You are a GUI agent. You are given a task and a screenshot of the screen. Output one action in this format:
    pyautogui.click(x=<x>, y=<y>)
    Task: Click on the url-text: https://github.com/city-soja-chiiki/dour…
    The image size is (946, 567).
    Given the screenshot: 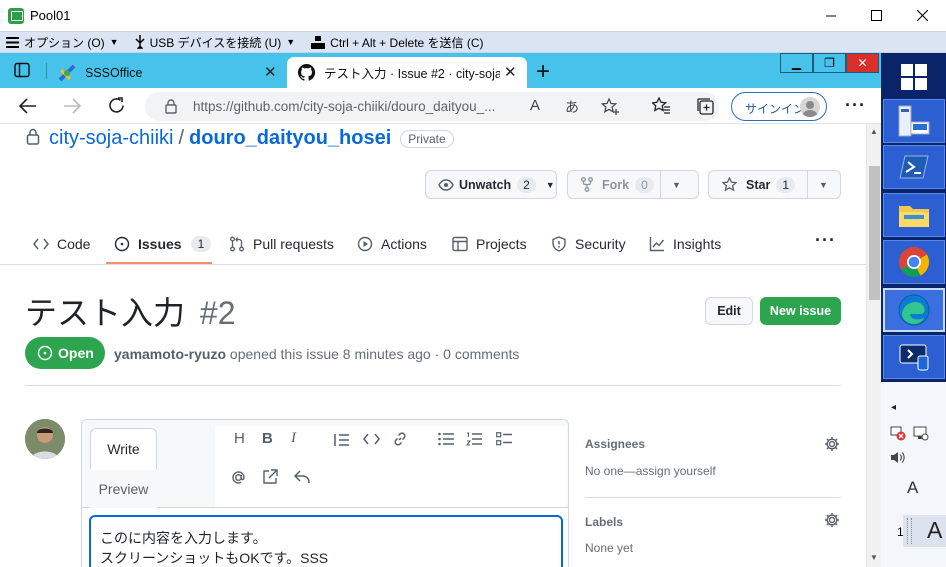 What is the action you would take?
    pyautogui.click(x=344, y=106)
    